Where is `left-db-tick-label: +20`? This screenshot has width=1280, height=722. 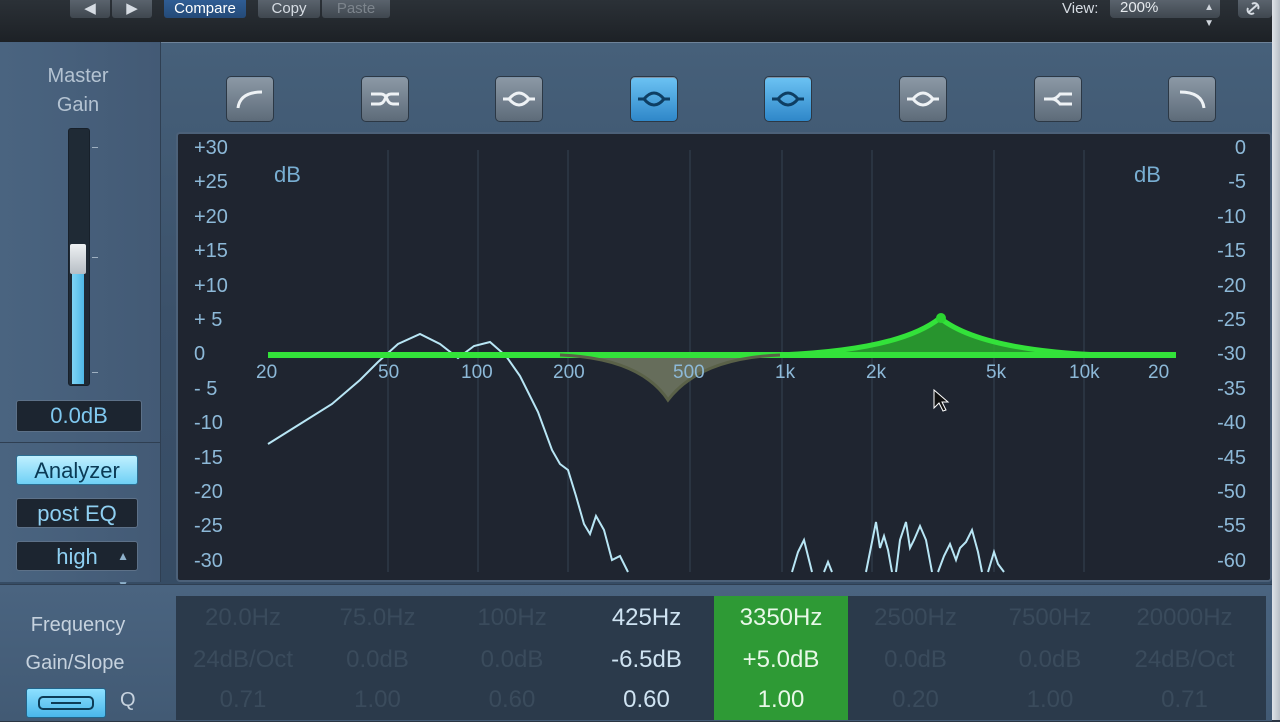 left-db-tick-label: +20 is located at coordinates (211, 216).